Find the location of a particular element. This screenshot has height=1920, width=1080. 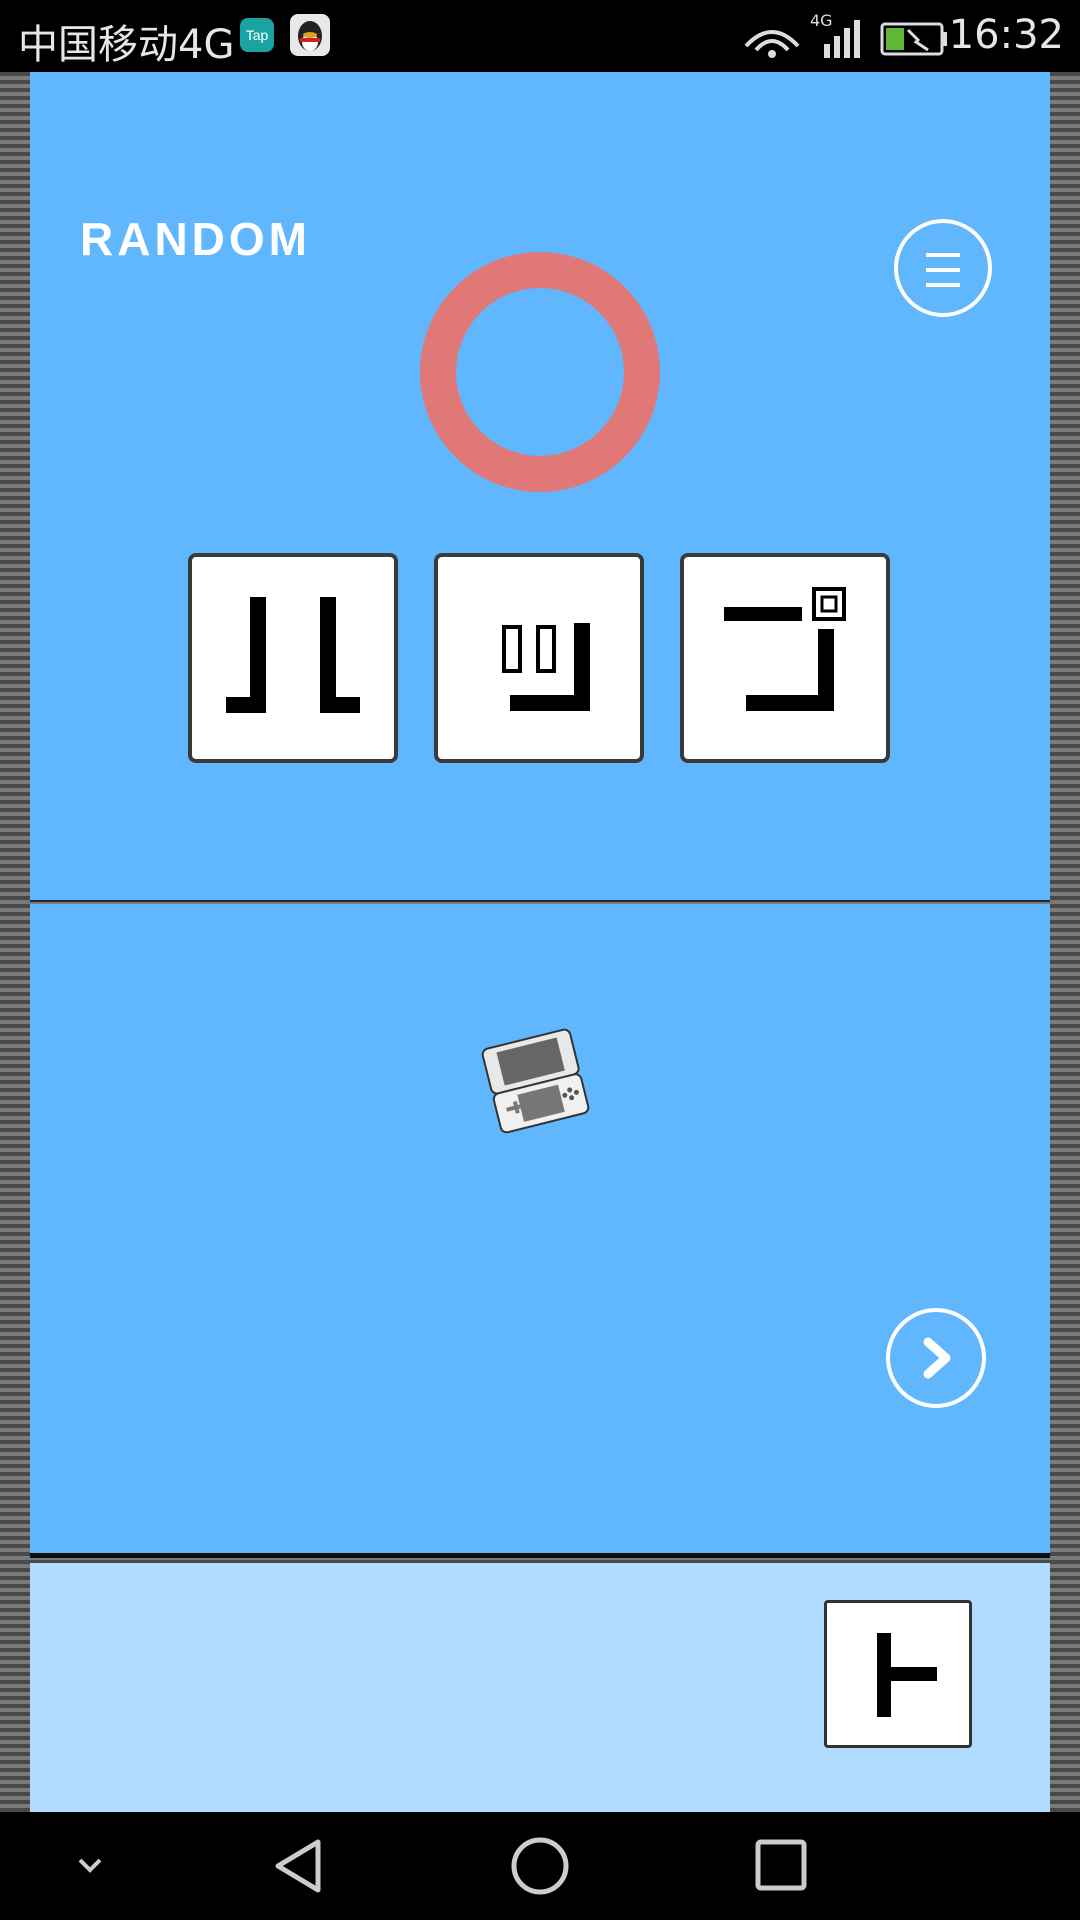

wifi-signal-battery-icon: 4G is located at coordinates (845, 34).